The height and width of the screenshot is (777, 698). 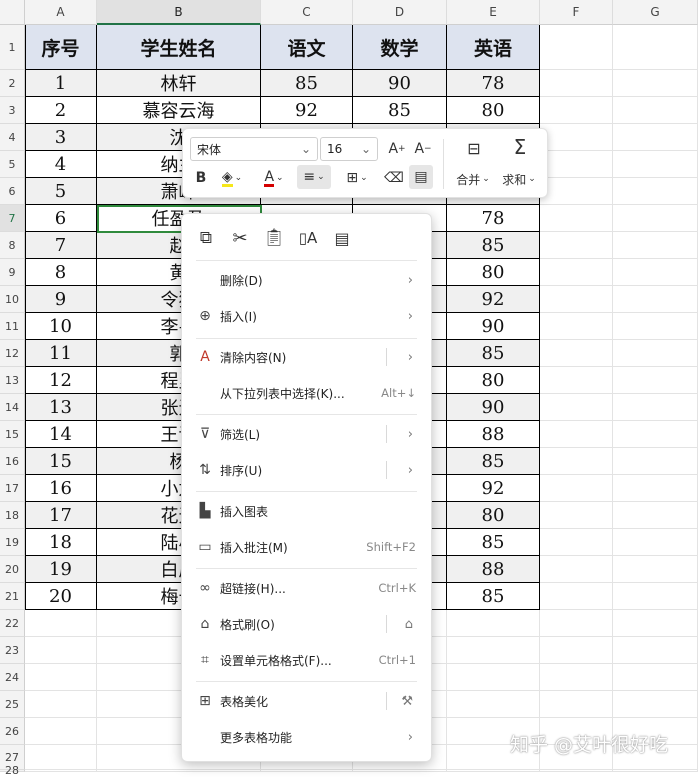 What do you see at coordinates (12, 380) in the screenshot?
I see `row-header: 13` at bounding box center [12, 380].